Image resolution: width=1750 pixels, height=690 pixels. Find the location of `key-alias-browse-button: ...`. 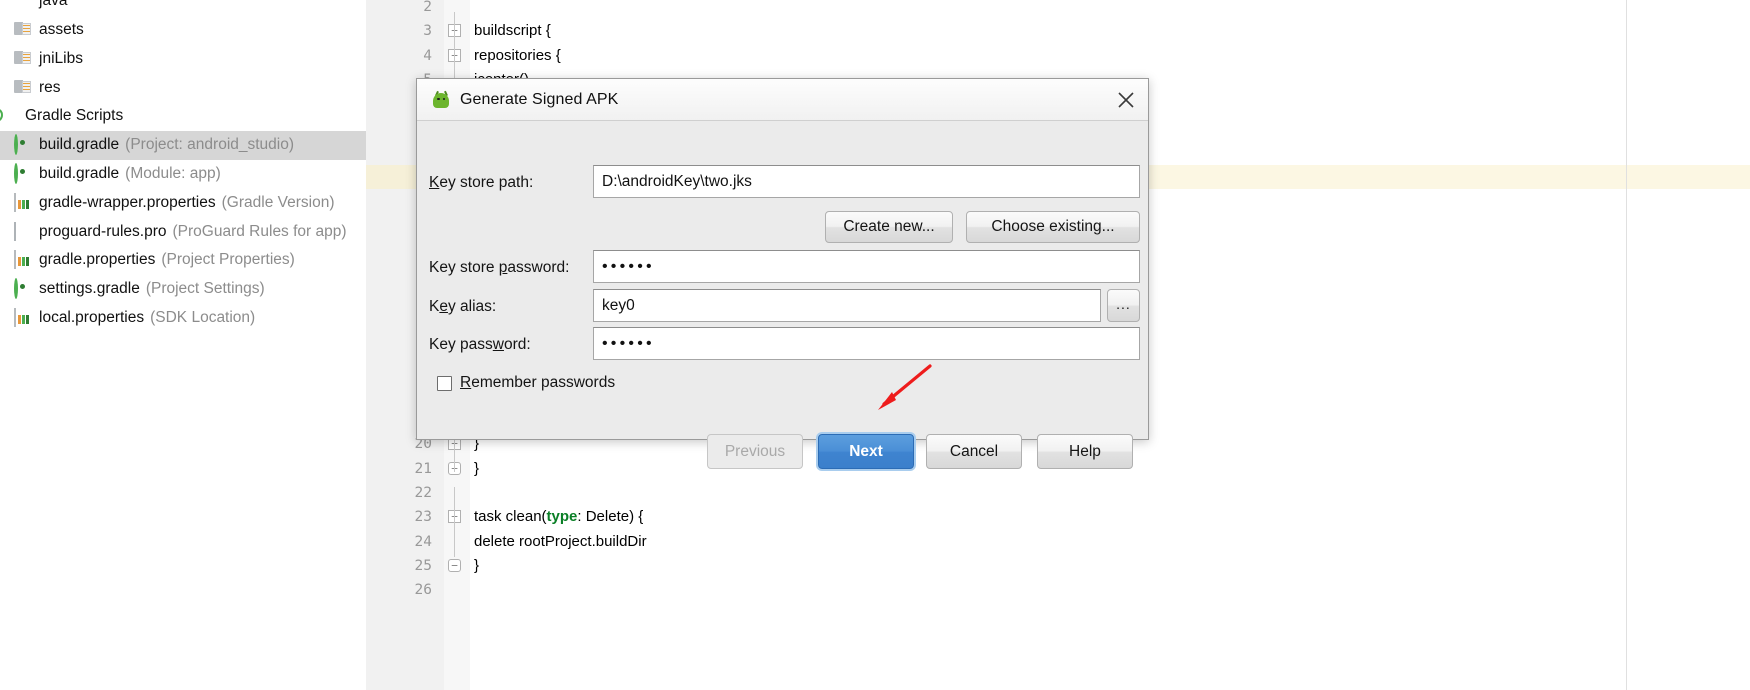

key-alias-browse-button: ... is located at coordinates (1123, 305).